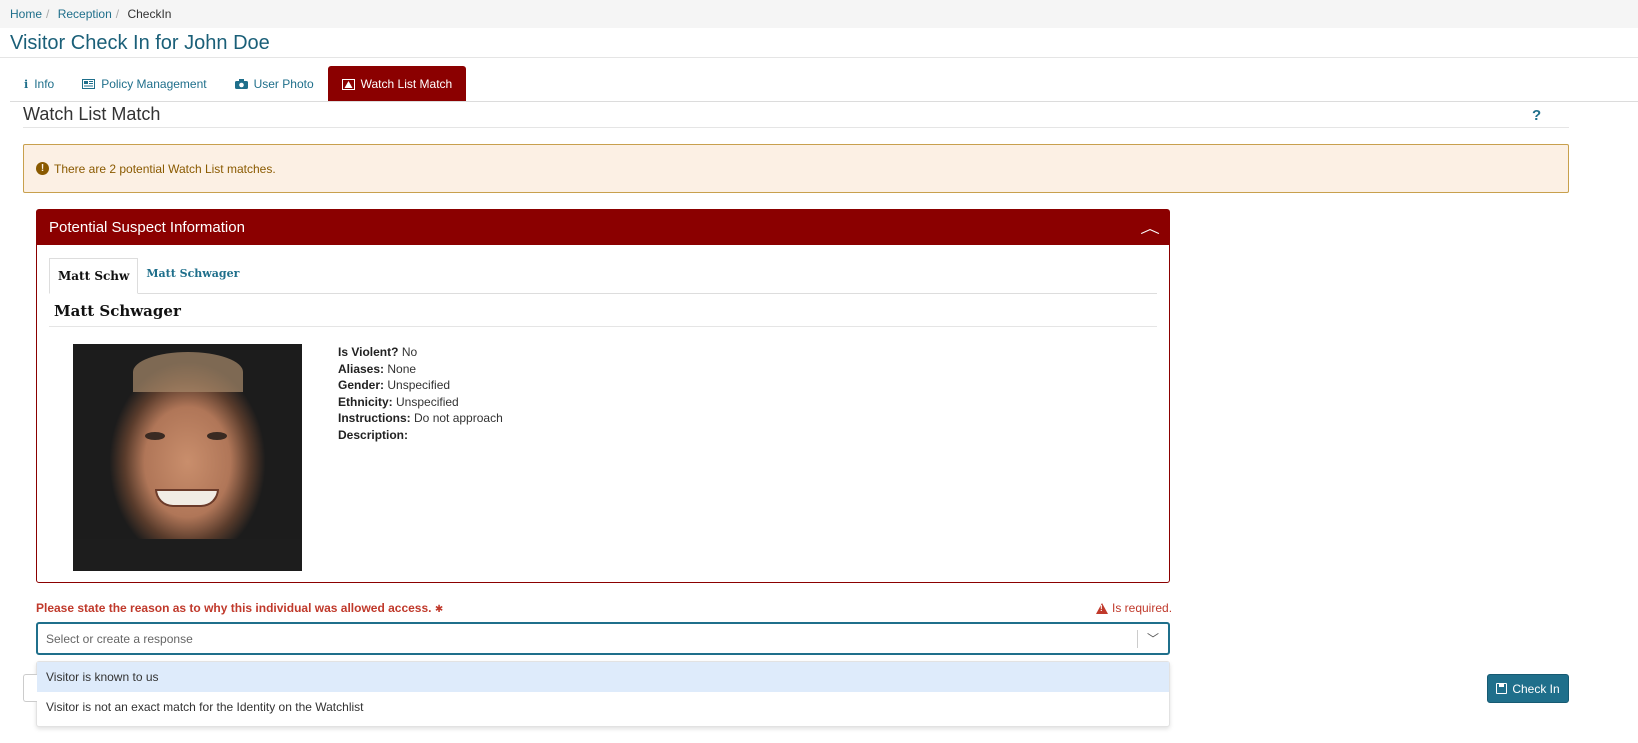 The height and width of the screenshot is (743, 1638). Describe the element at coordinates (44, 84) in the screenshot. I see `tab-label: Info` at that location.